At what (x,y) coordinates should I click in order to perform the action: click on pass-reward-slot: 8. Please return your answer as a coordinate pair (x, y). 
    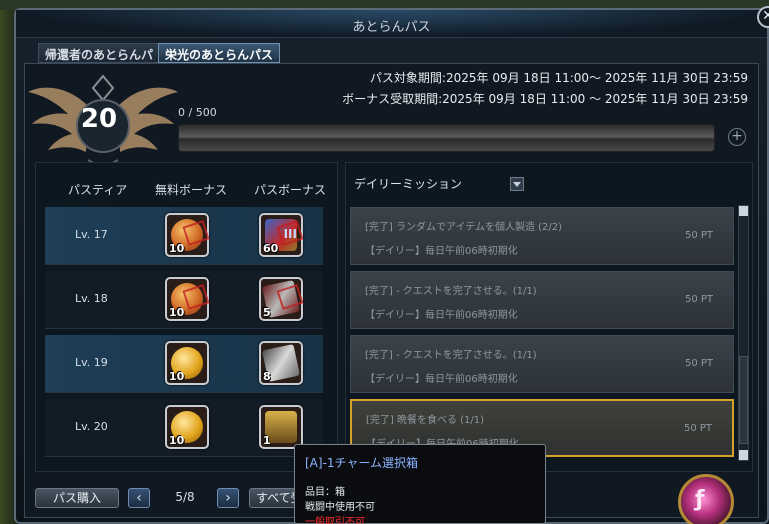
    Looking at the image, I should click on (281, 363).